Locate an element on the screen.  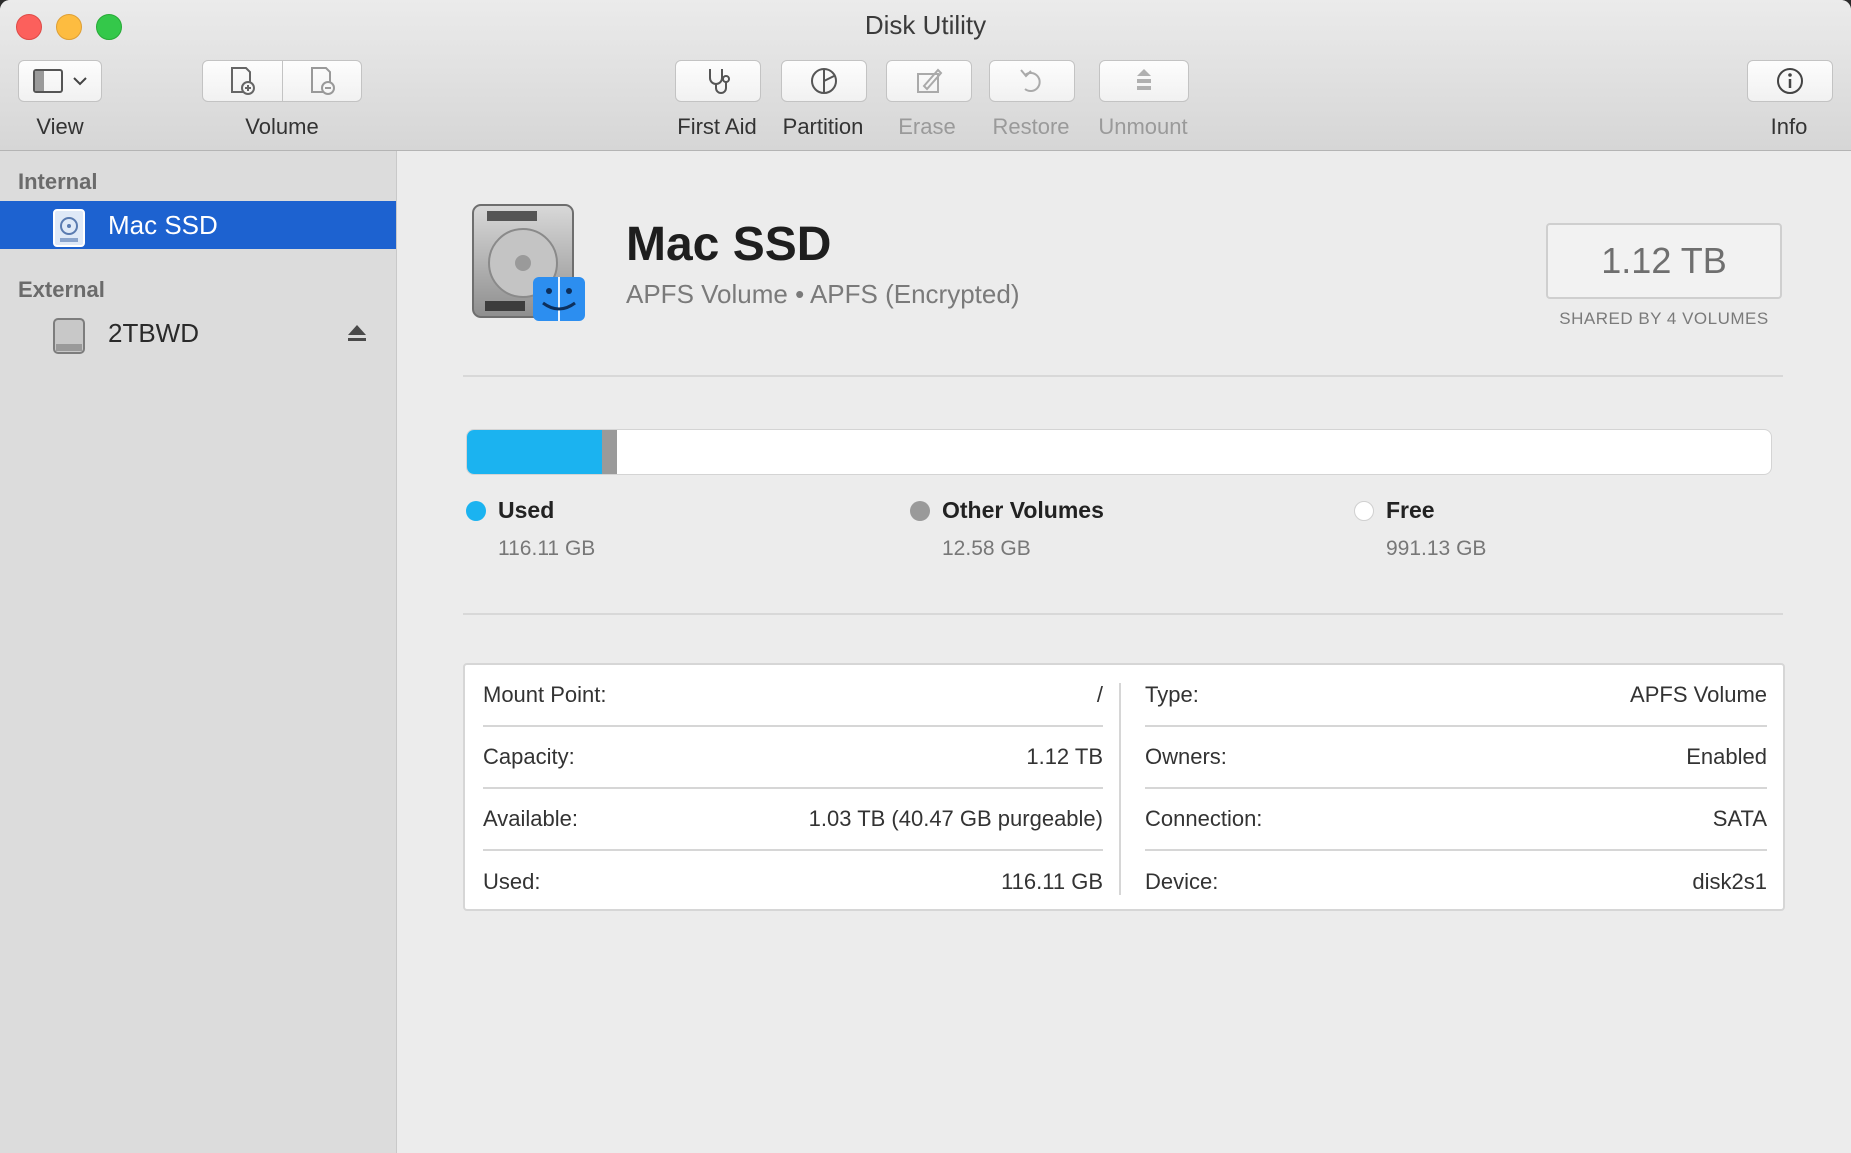
unmount-icon is located at coordinates (1144, 81).